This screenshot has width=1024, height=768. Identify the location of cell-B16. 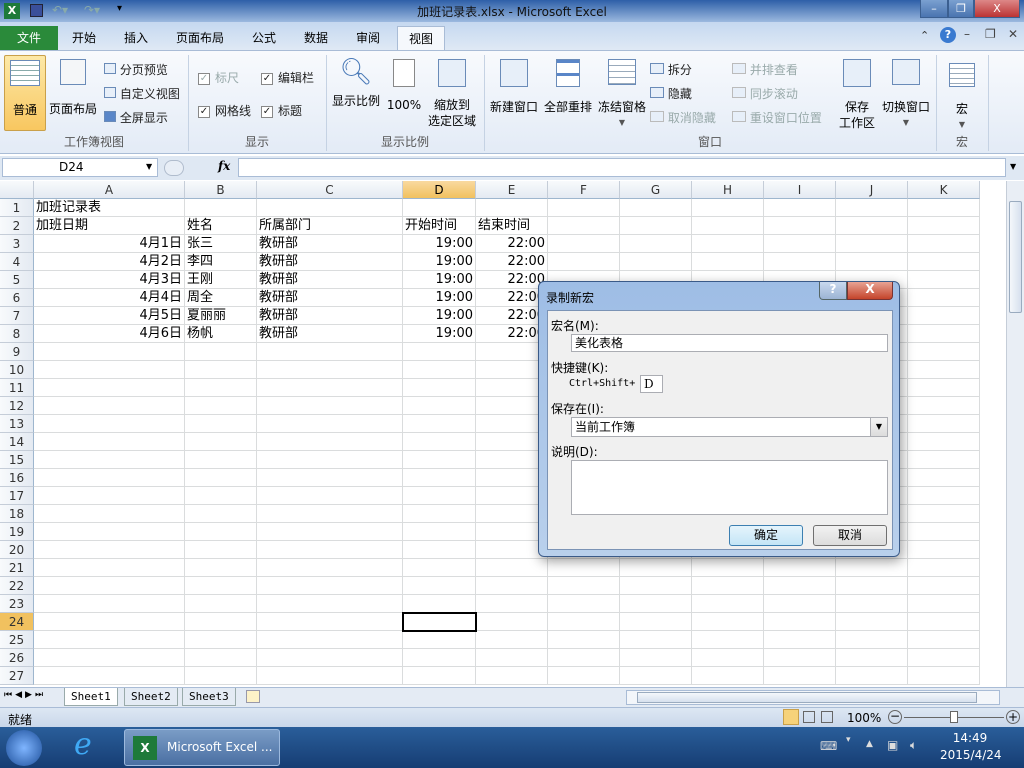
(221, 478).